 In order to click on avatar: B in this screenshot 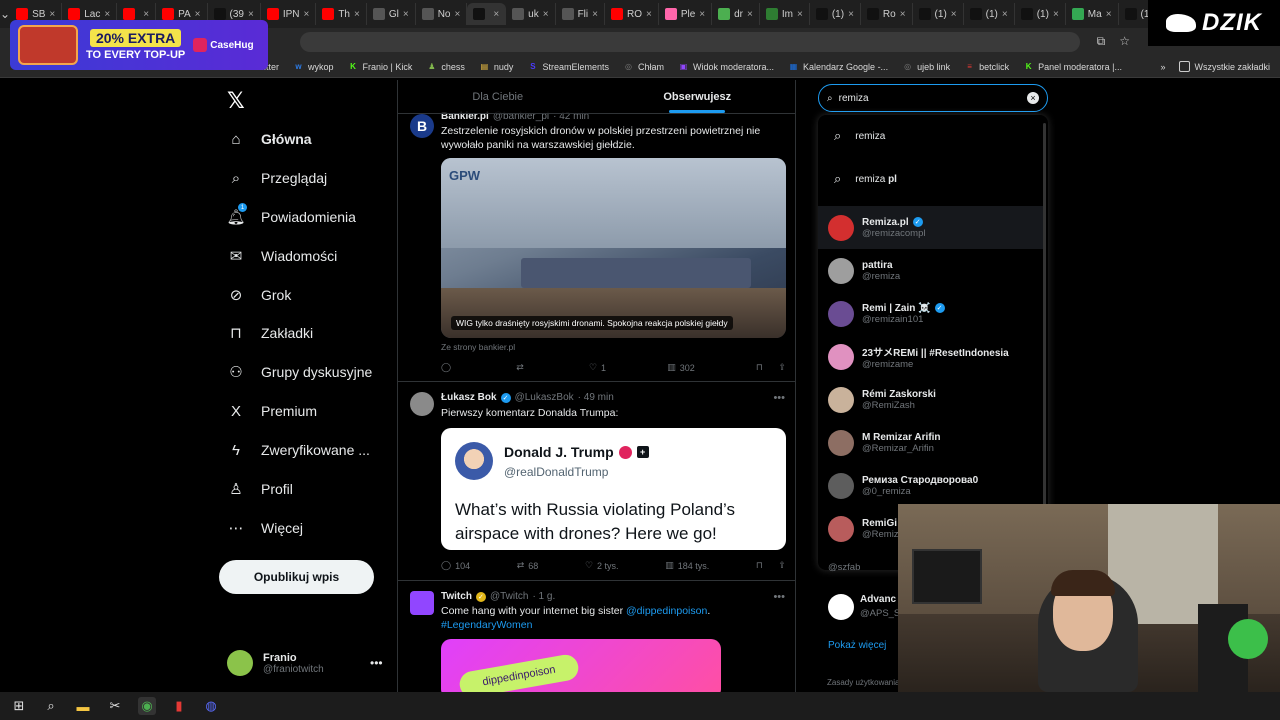, I will do `click(422, 126)`.